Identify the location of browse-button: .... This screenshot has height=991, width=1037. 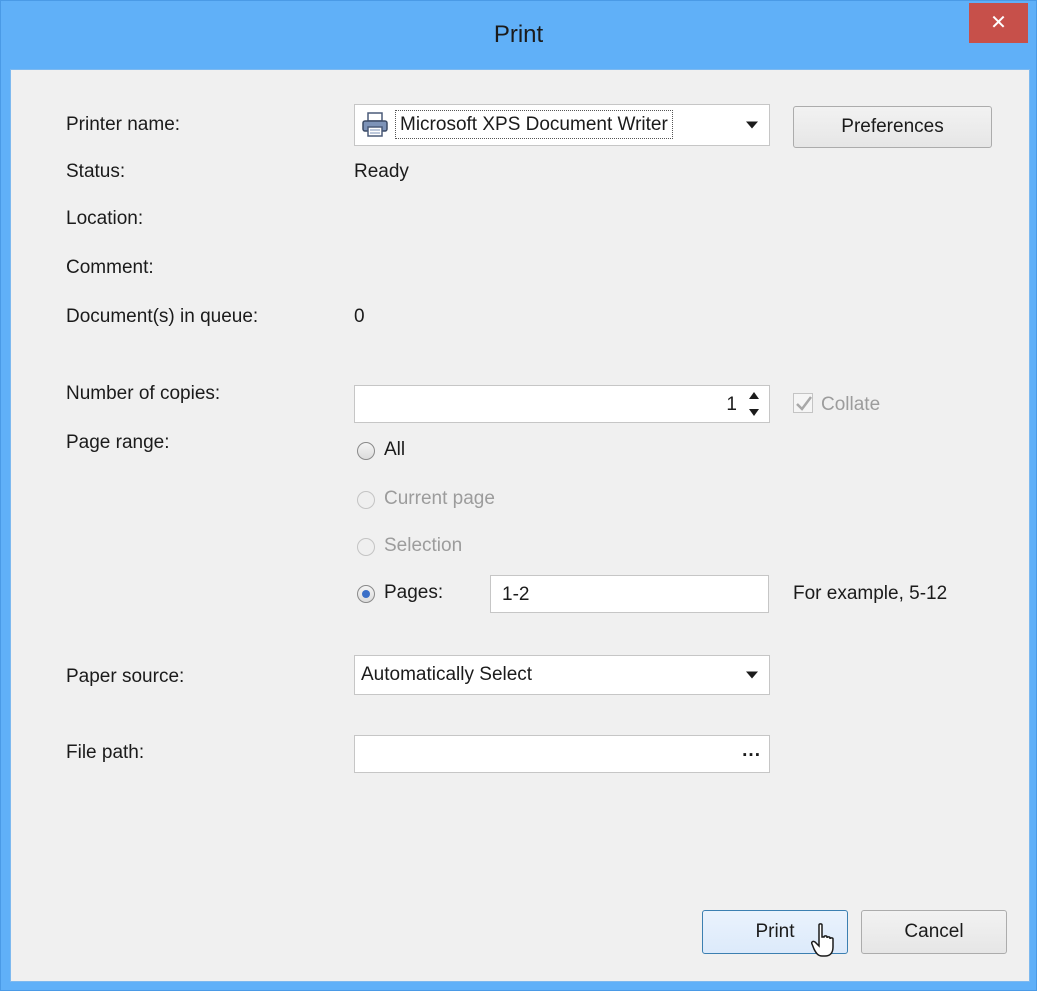
(751, 751).